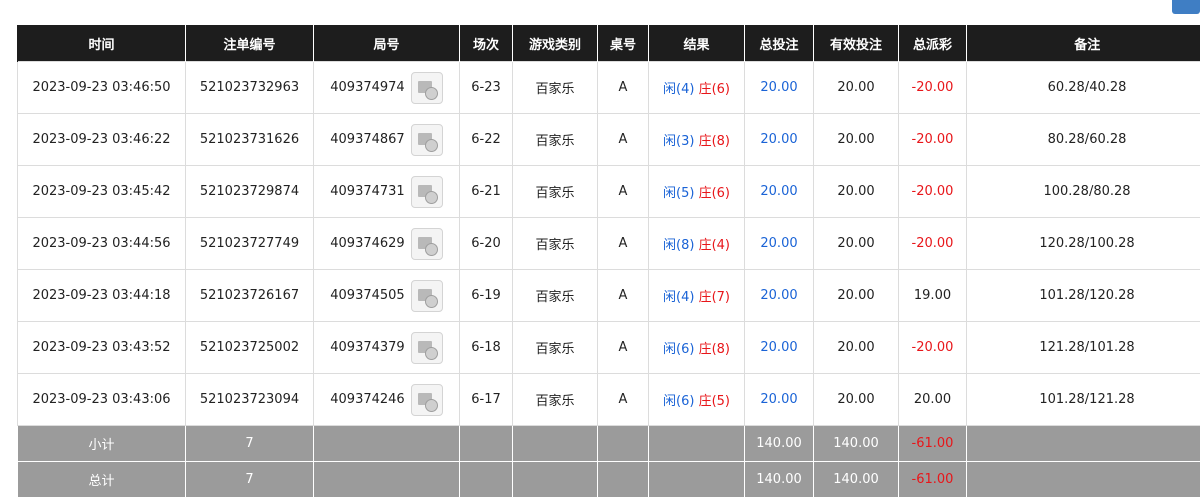 Image resolution: width=1200 pixels, height=498 pixels. I want to click on result-banker: 庄(6), so click(714, 89).